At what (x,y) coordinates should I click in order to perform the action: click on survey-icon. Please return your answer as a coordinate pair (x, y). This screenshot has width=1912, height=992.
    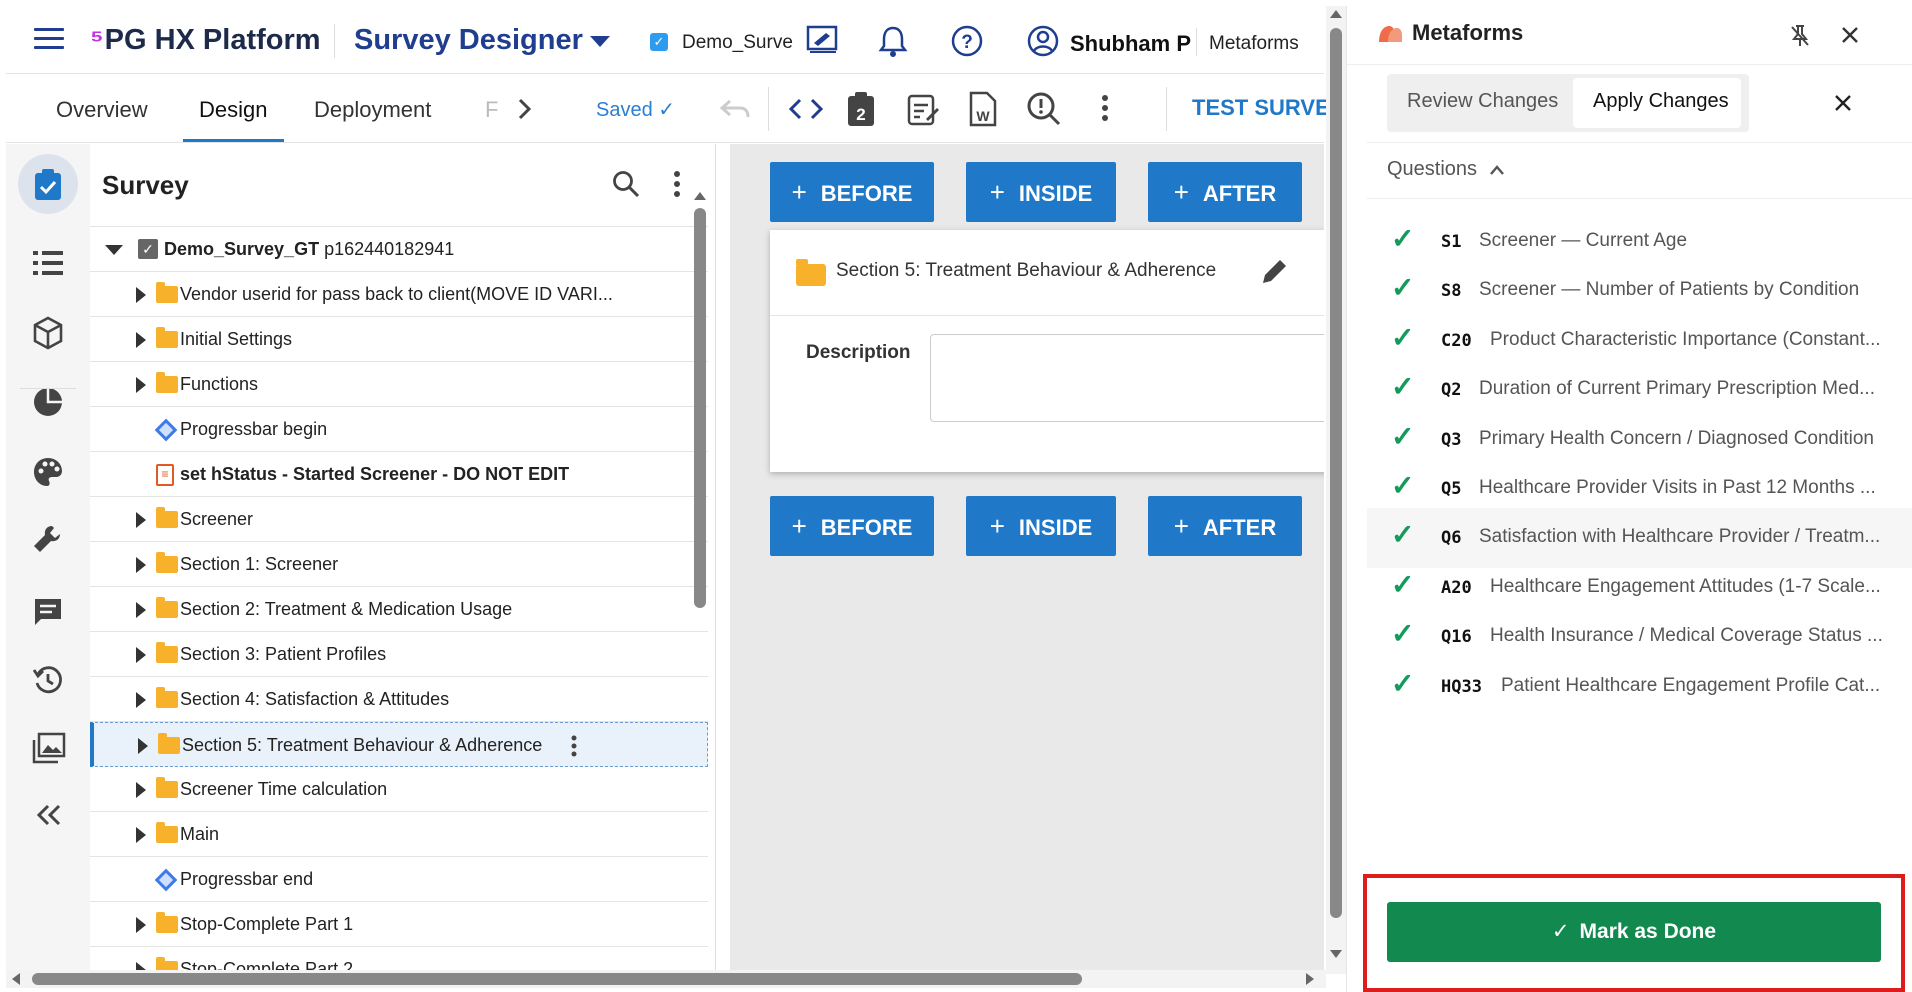
    Looking at the image, I should click on (48, 185).